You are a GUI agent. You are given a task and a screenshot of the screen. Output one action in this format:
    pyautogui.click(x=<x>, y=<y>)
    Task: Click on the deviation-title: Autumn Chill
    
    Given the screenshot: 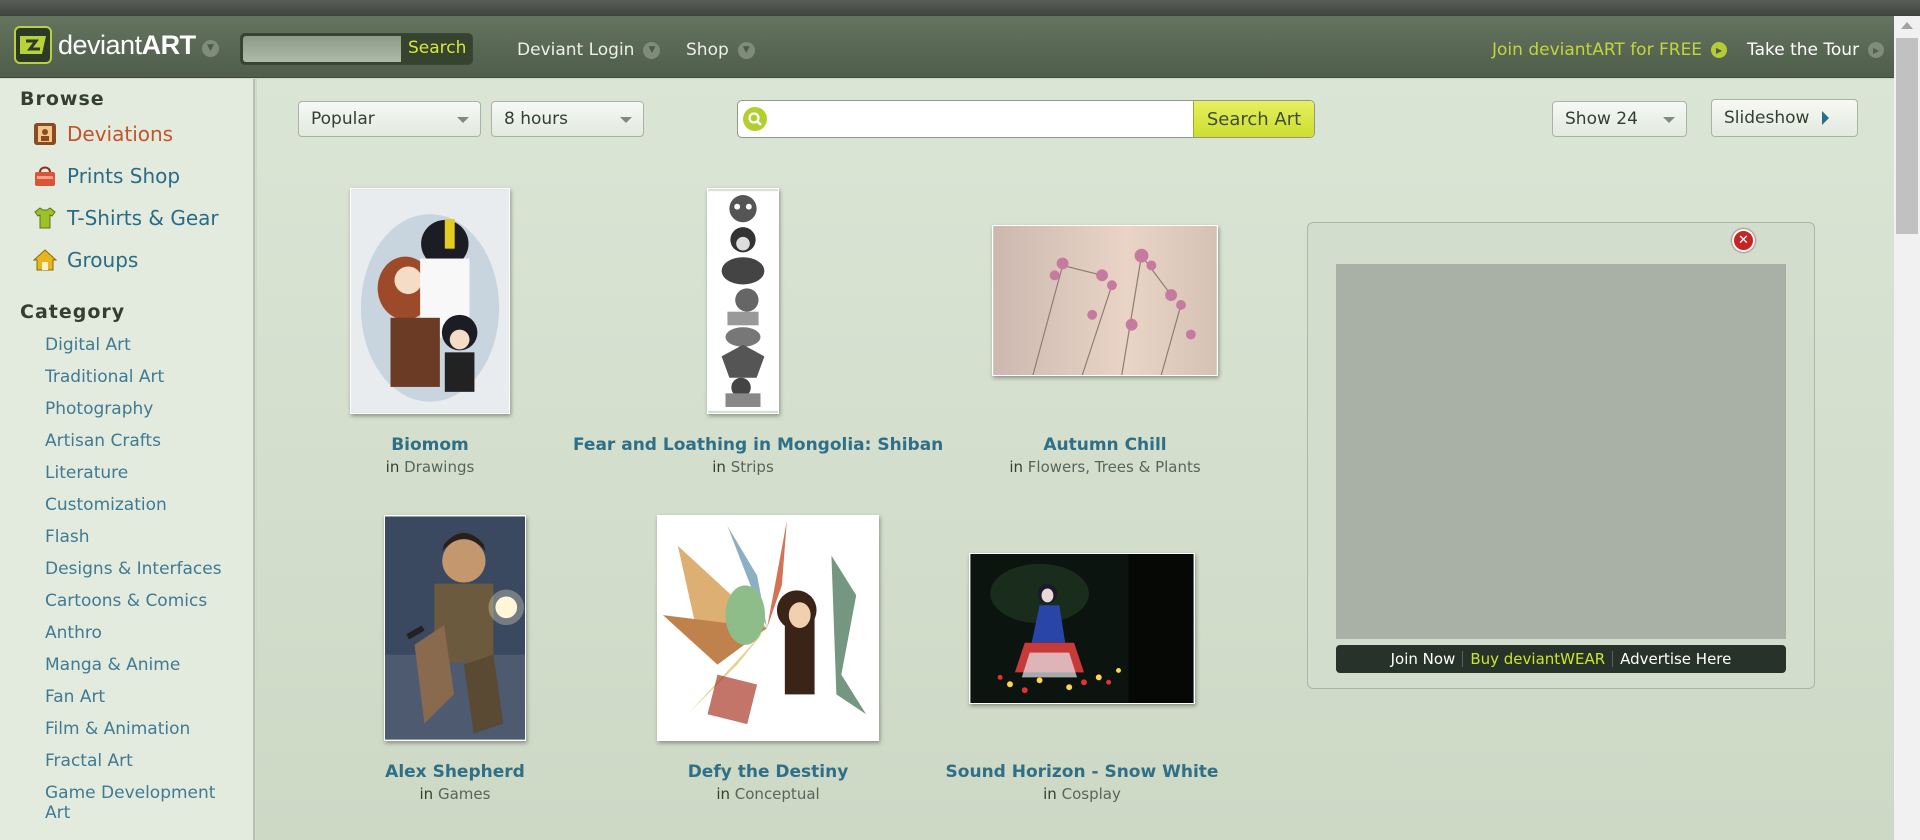 What is the action you would take?
    pyautogui.click(x=1105, y=445)
    